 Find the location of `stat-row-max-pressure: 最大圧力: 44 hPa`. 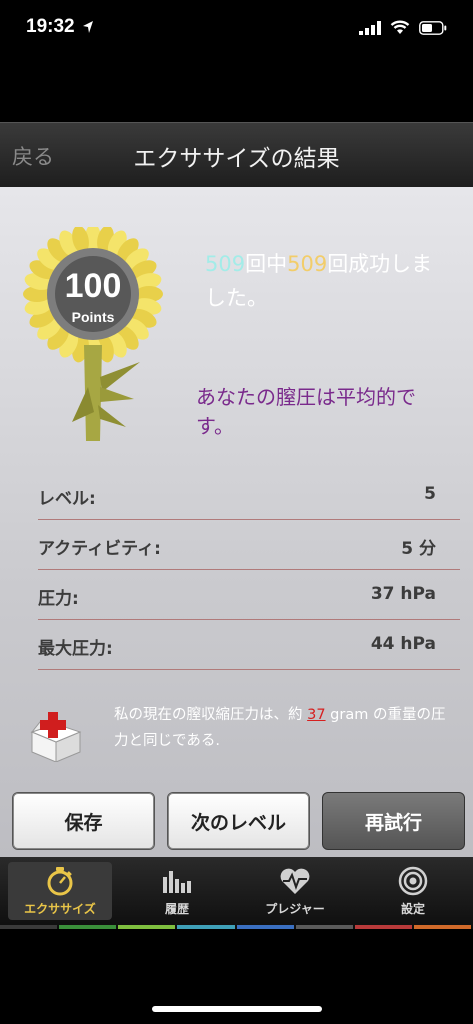

stat-row-max-pressure: 最大圧力: 44 hPa is located at coordinates (249, 645).